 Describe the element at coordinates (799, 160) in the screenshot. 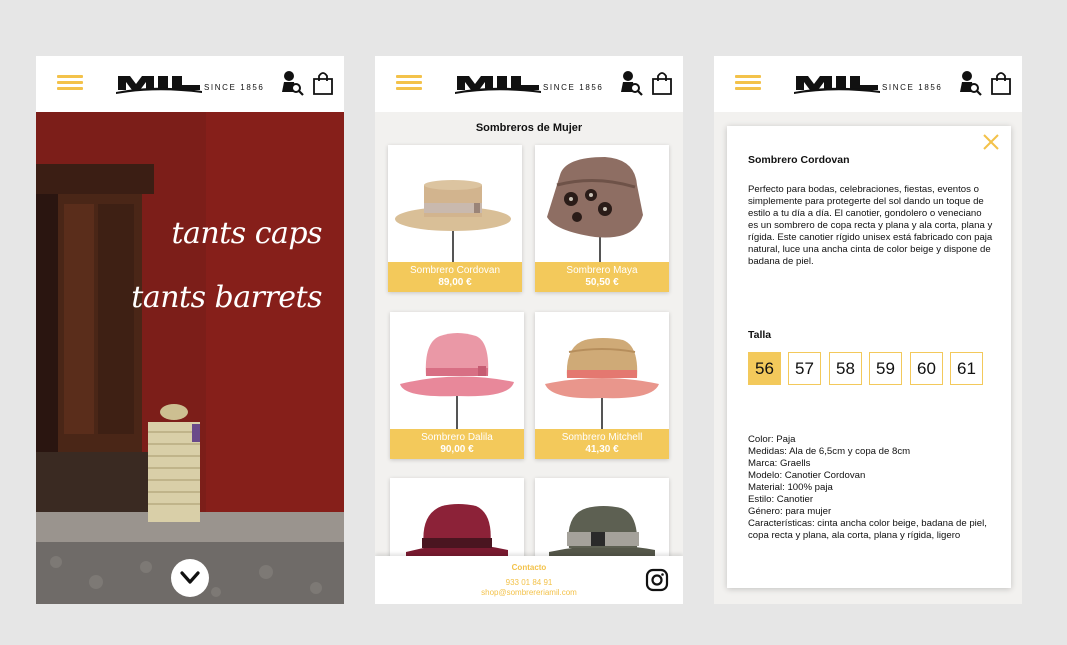

I see `product-title: Sombrero Cordovan` at that location.